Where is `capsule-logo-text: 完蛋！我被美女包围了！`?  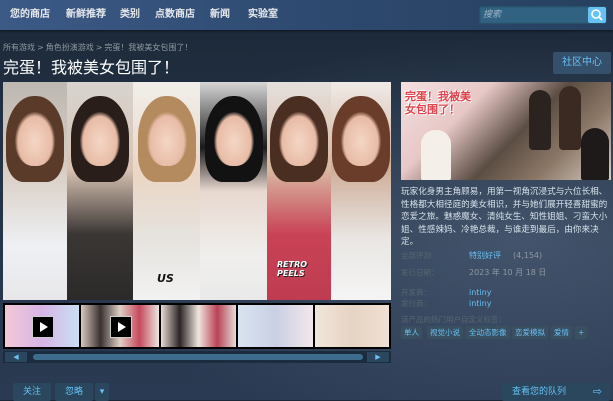 capsule-logo-text: 完蛋！我被美女包围了！ is located at coordinates (438, 103).